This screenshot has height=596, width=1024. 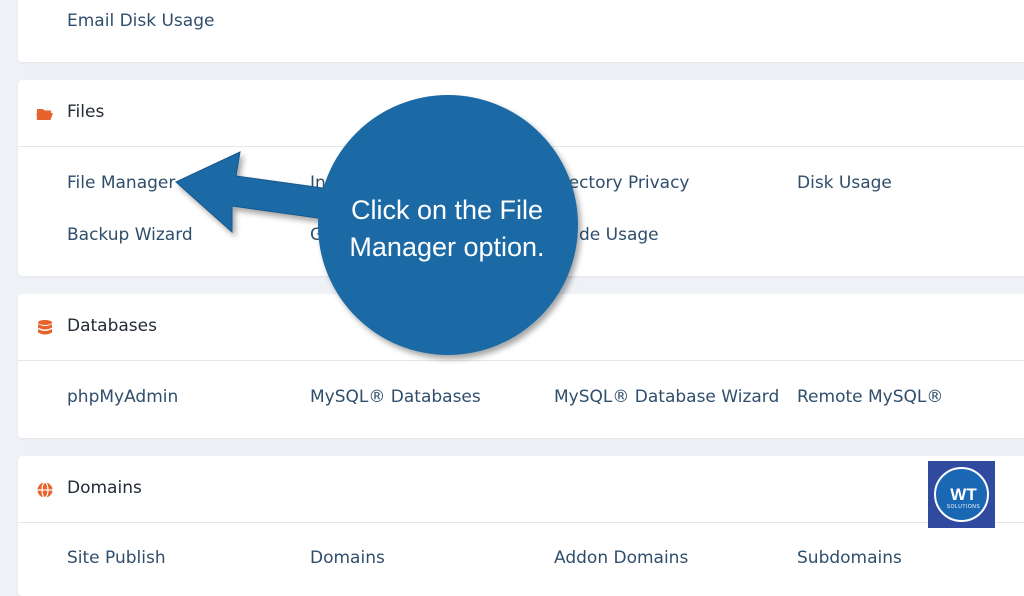 I want to click on mysql-databases-link: MySQL® Databases, so click(x=395, y=397).